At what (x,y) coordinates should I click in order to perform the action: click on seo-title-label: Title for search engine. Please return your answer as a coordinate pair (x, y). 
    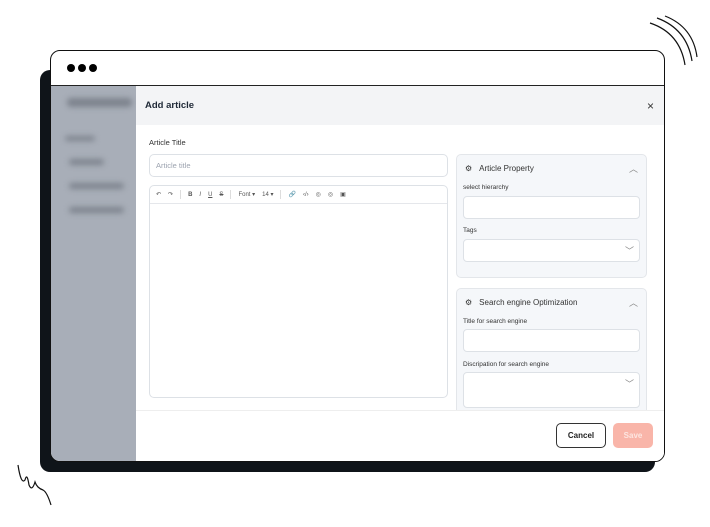
    Looking at the image, I should click on (495, 321).